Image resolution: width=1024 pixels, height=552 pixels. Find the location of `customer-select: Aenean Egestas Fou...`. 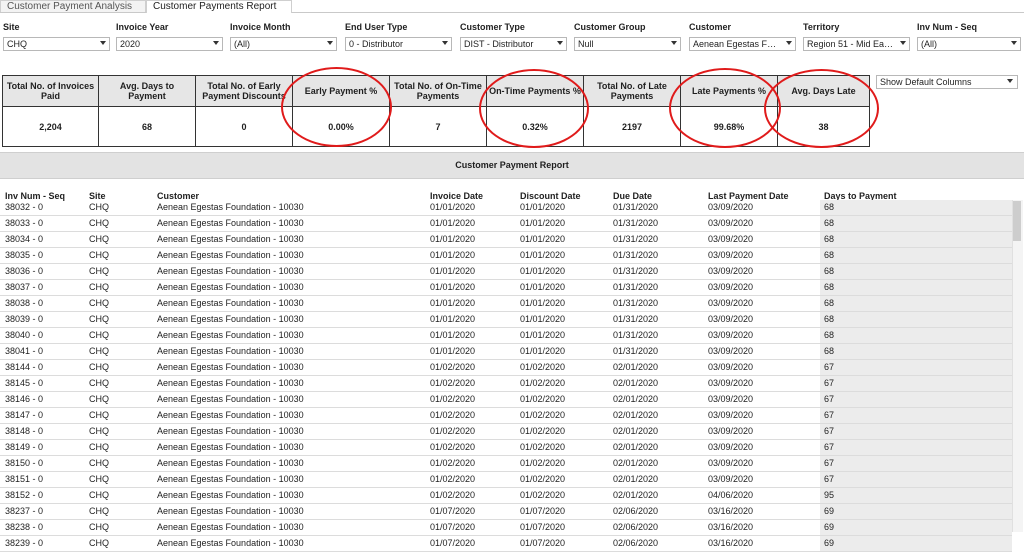

customer-select: Aenean Egestas Fou... is located at coordinates (742, 44).